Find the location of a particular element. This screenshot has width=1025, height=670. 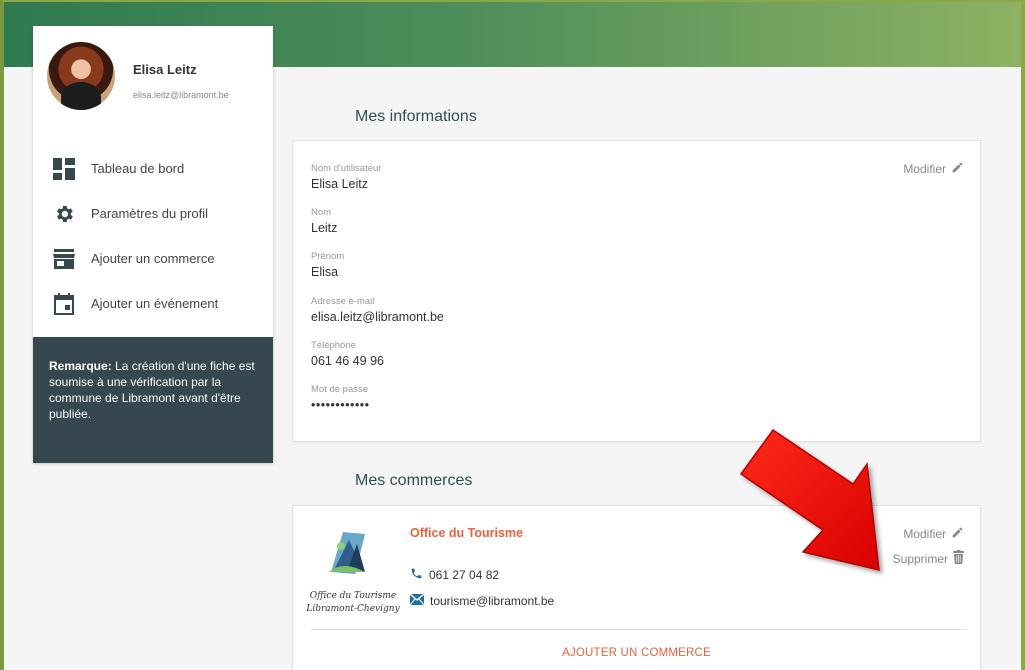

pencil-icon is located at coordinates (957, 169).